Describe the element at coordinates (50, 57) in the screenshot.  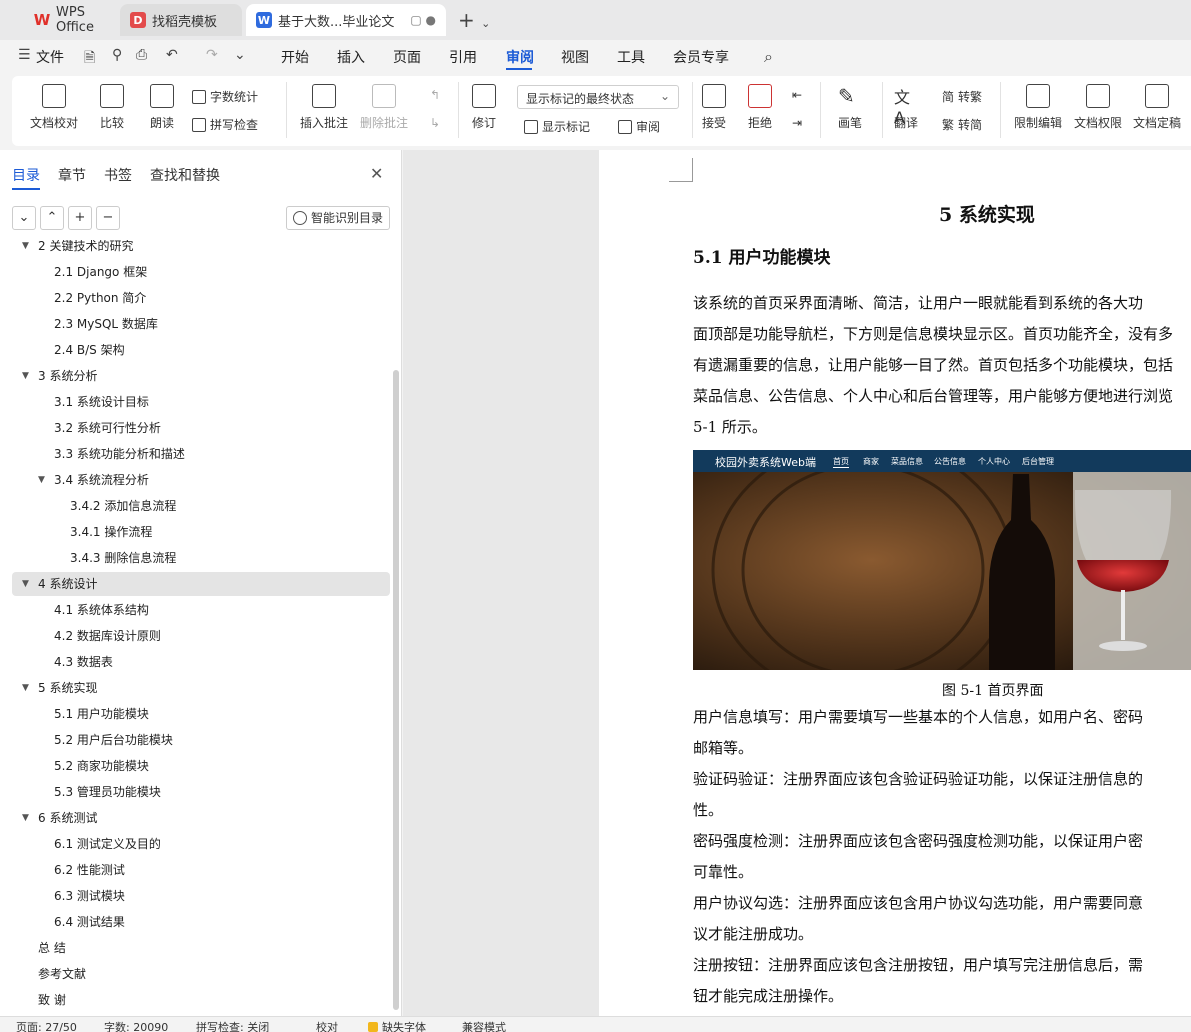
I see `menu-file: 文件` at that location.